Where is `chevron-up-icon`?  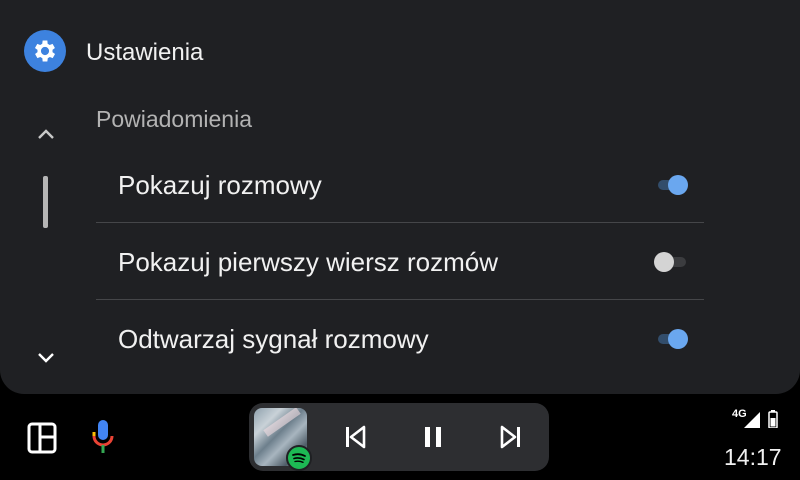
chevron-up-icon is located at coordinates (46, 134).